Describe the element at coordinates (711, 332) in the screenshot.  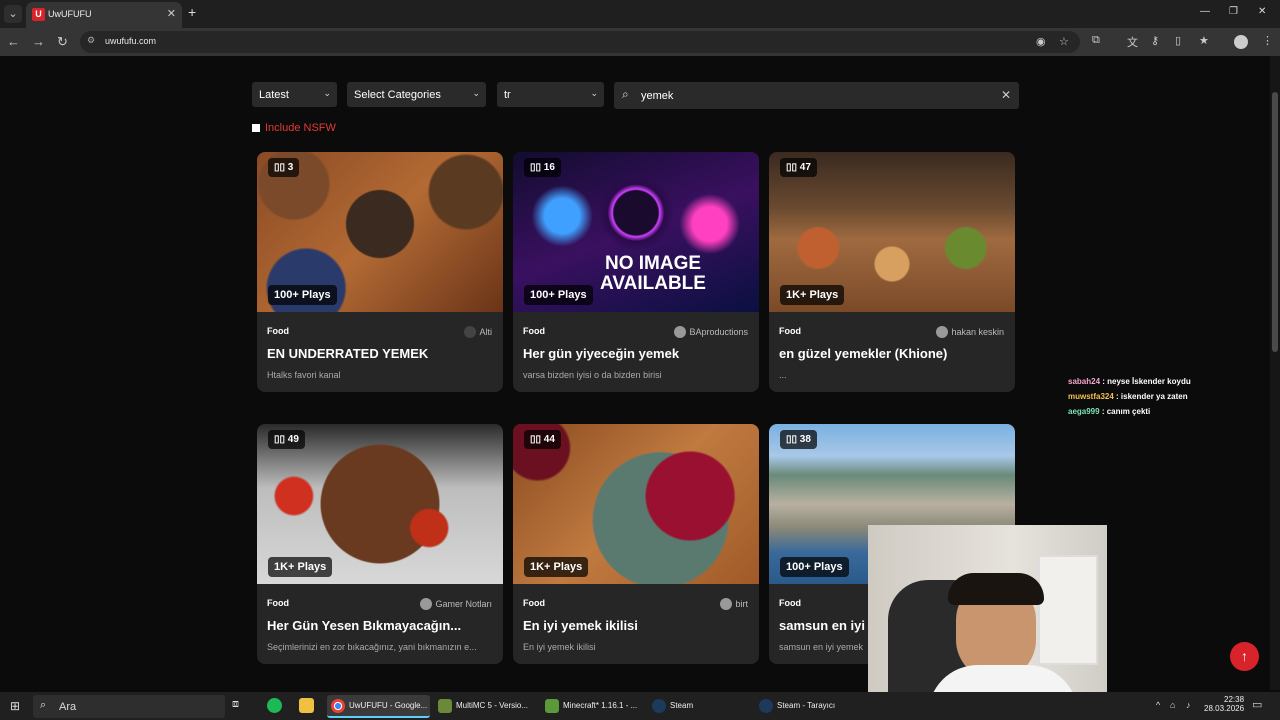
I see `card-author: BAproductions` at that location.